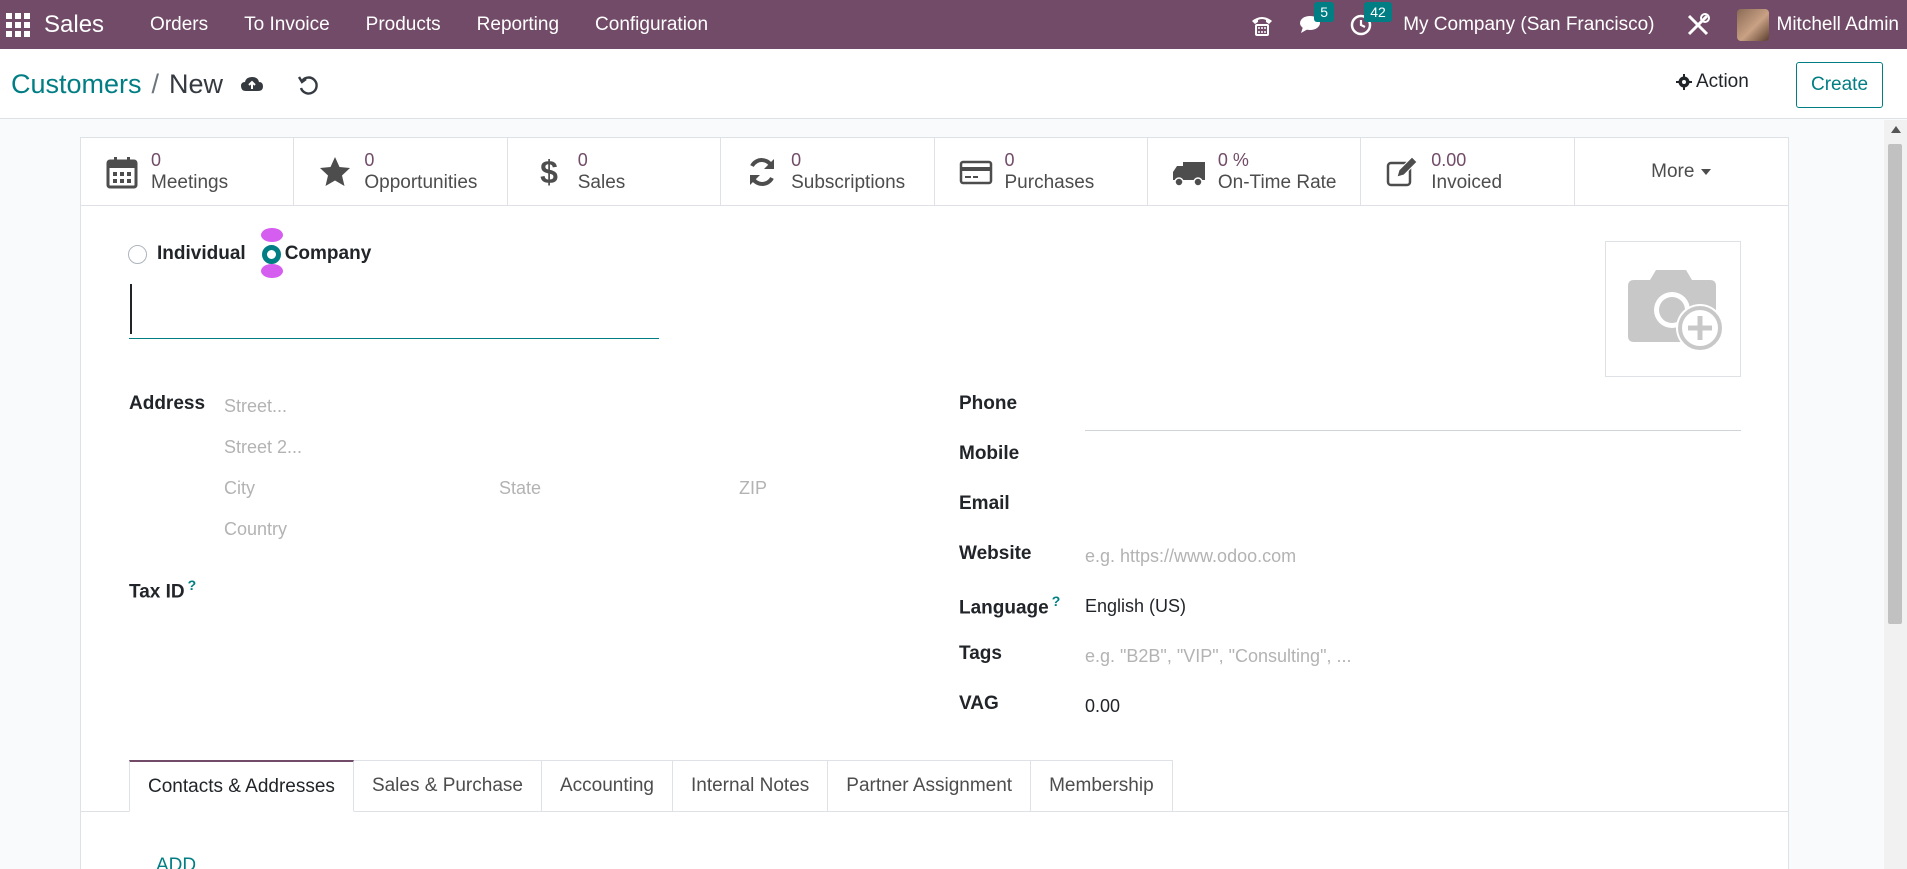 This screenshot has width=1907, height=869. I want to click on pencil-square-icon, so click(1402, 171).